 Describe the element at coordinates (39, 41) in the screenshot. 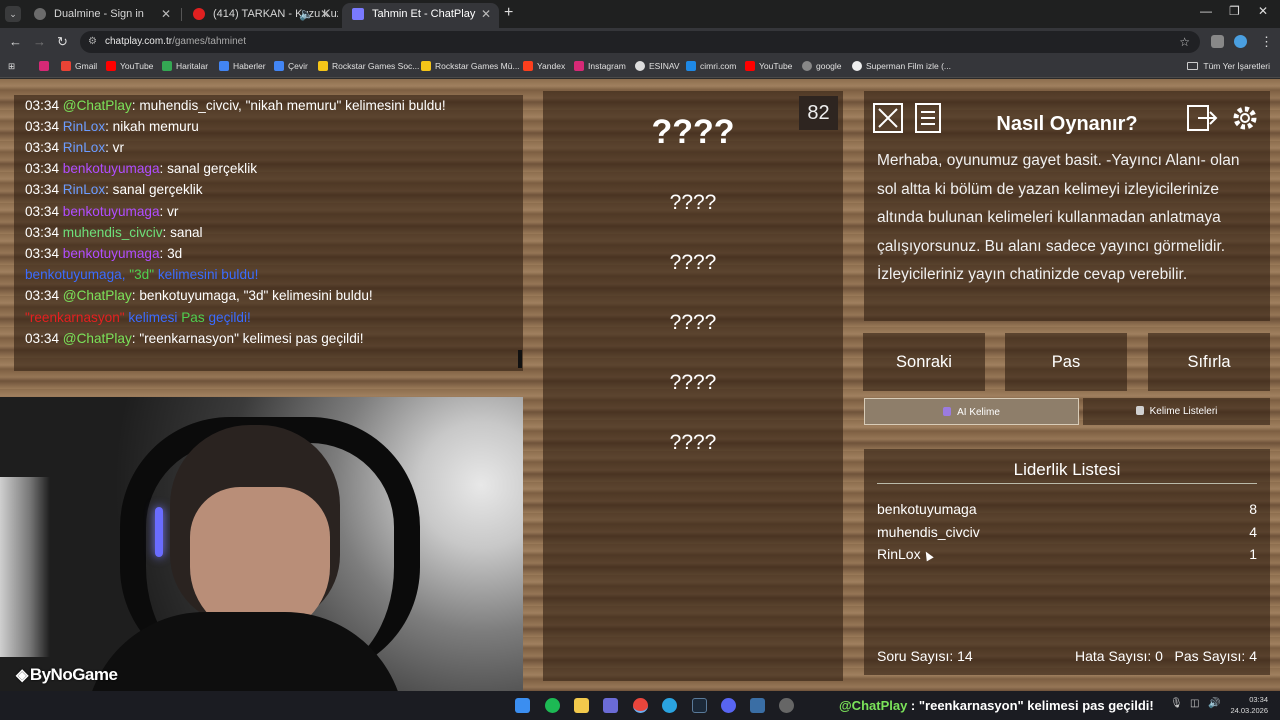

I see `forward-icon: →` at that location.